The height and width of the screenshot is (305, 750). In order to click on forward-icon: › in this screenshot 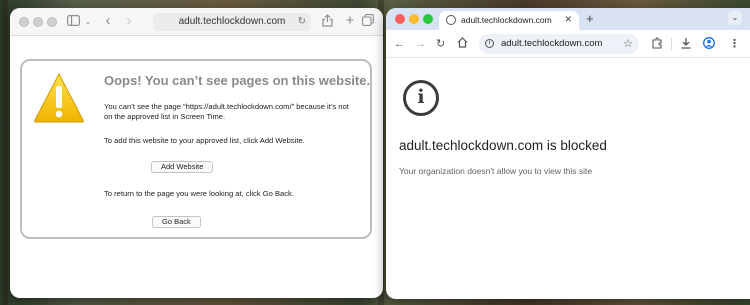, I will do `click(129, 21)`.